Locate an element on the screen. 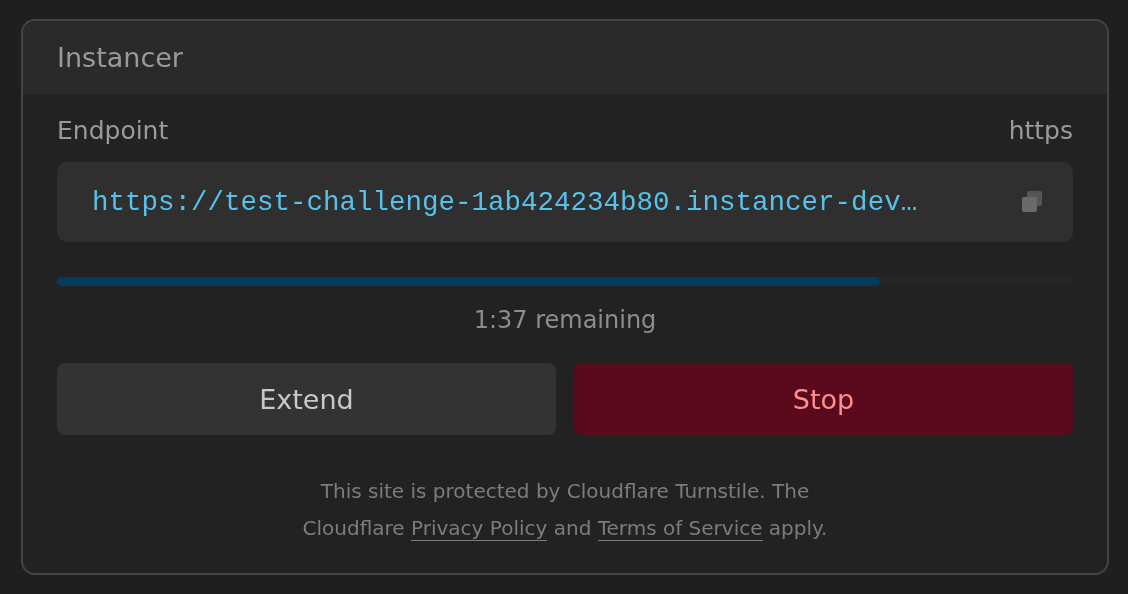  copy-icon is located at coordinates (1032, 202).